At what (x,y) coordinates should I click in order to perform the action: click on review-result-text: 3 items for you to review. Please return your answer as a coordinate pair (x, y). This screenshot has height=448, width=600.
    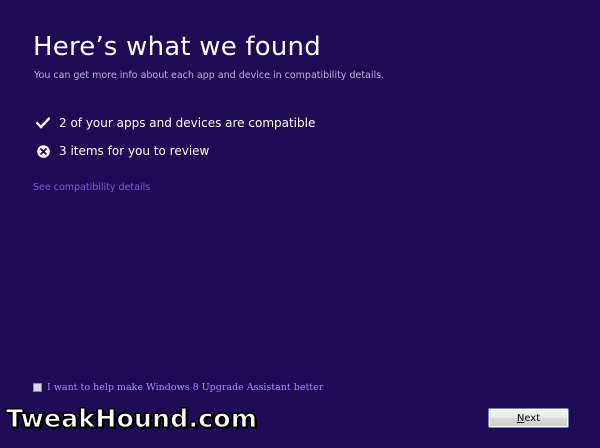
    Looking at the image, I should click on (134, 151).